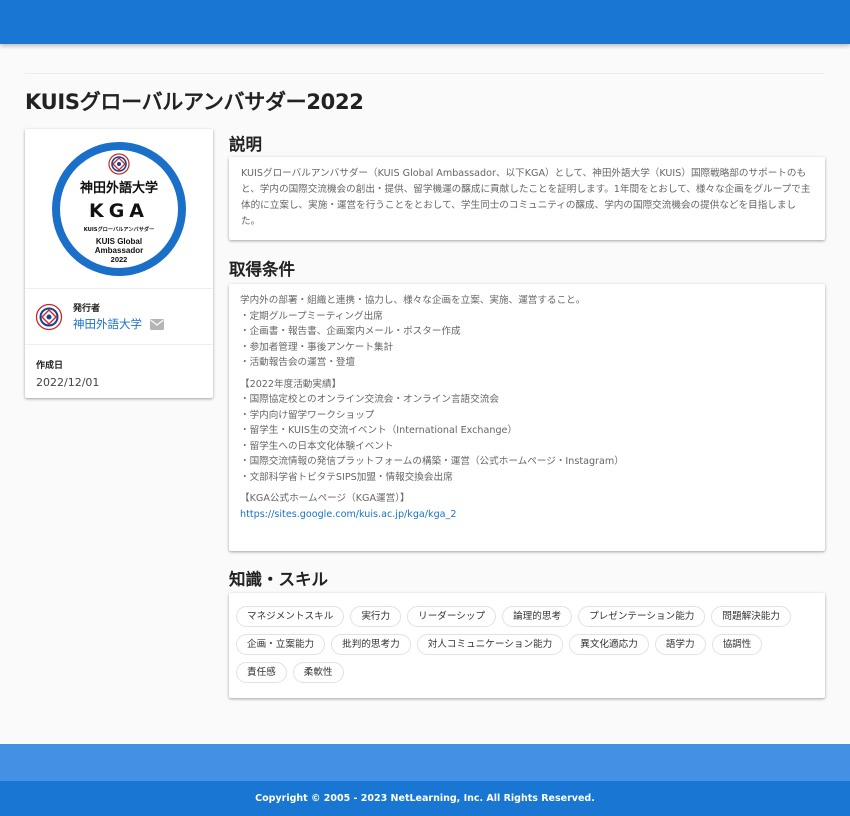 The width and height of the screenshot is (850, 816). I want to click on skill-chip: 柔軟性, so click(318, 672).